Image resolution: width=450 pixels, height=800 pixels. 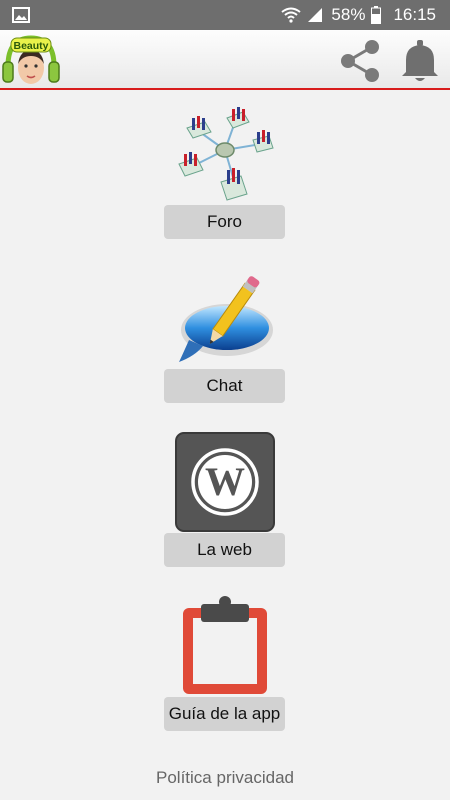 I want to click on logo-text: Beauty, so click(x=30, y=46).